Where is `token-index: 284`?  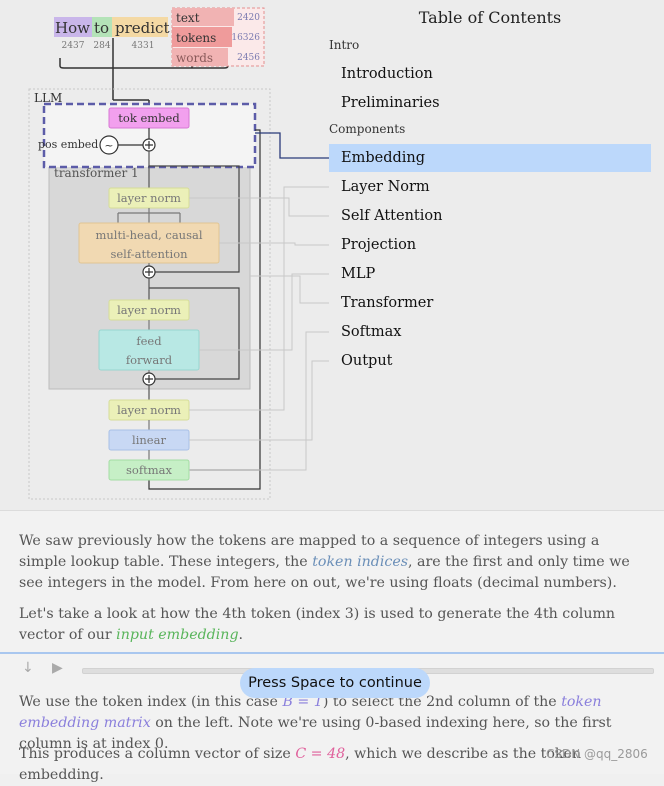
token-index: 284 is located at coordinates (101, 46).